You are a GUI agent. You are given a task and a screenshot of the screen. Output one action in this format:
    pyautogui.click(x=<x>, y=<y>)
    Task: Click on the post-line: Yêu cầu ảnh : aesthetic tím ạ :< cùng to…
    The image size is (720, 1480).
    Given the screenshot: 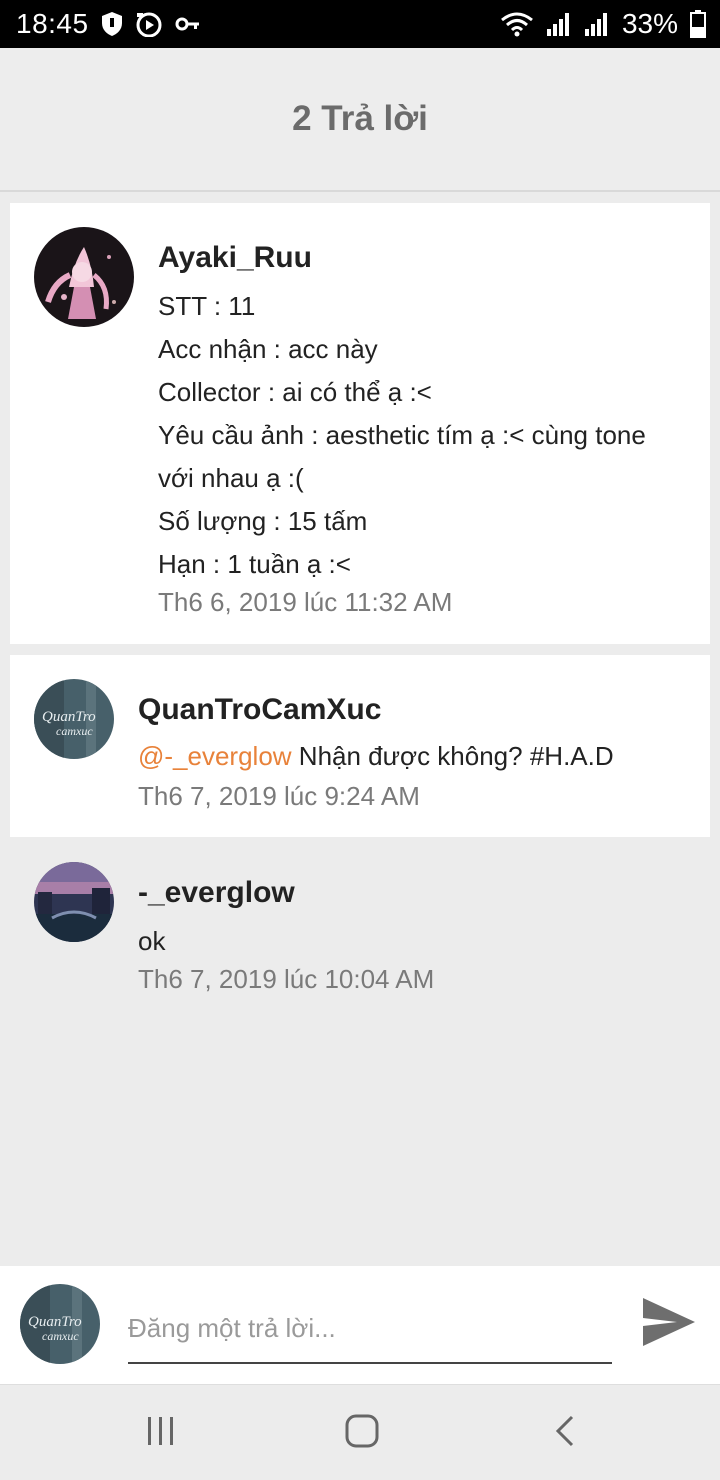 What is the action you would take?
    pyautogui.click(x=402, y=435)
    